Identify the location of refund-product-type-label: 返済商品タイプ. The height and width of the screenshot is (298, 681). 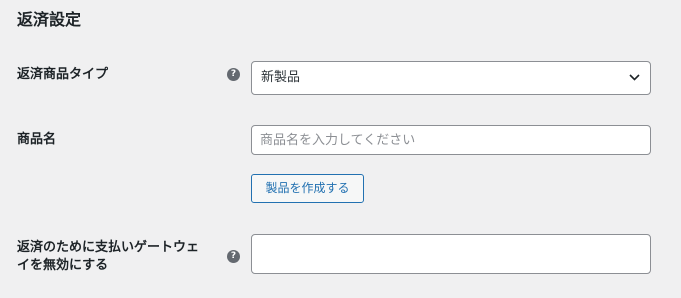
(63, 74).